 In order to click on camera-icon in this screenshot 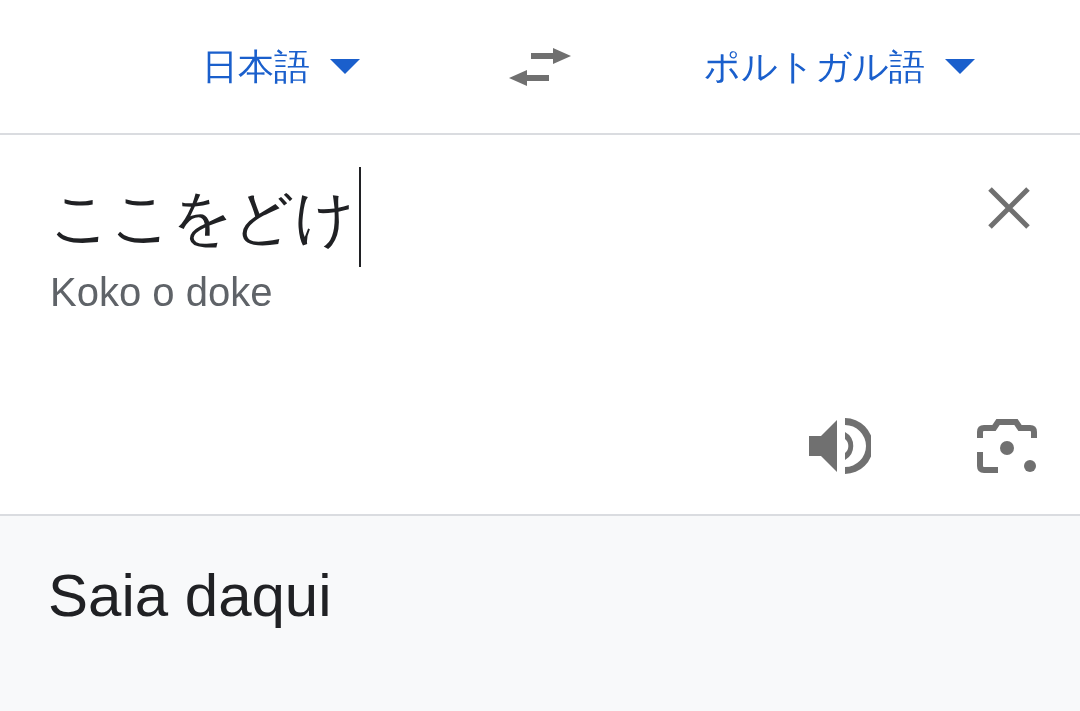, I will do `click(1007, 446)`.